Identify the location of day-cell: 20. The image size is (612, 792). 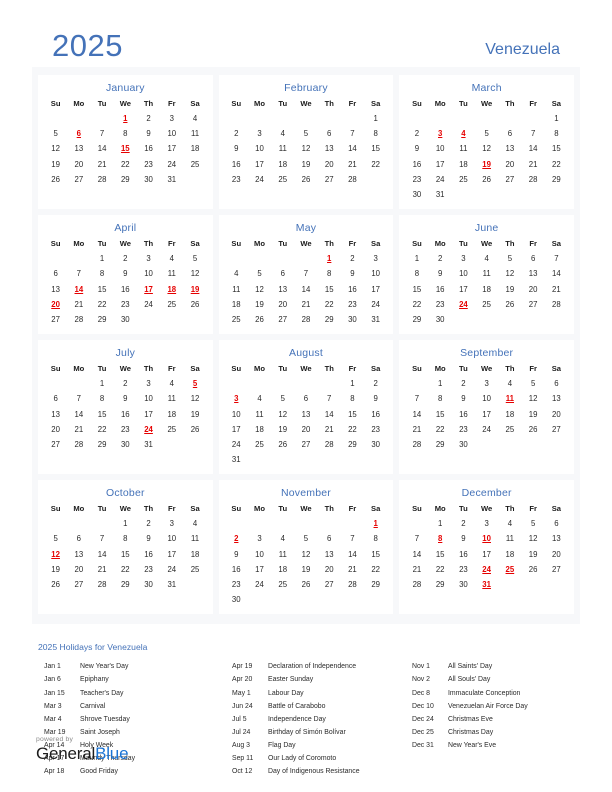
(329, 569).